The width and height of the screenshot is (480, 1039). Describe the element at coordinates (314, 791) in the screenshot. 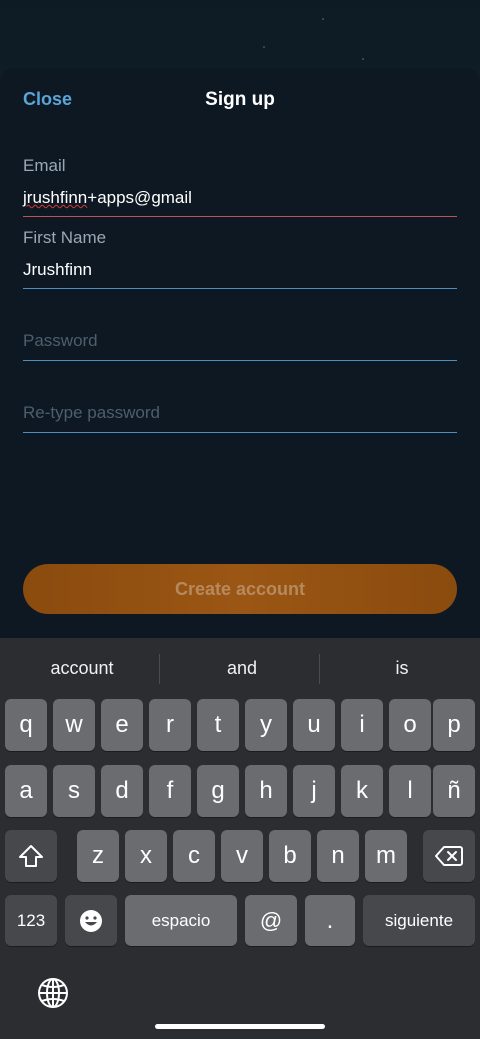

I see `key-j: j` at that location.